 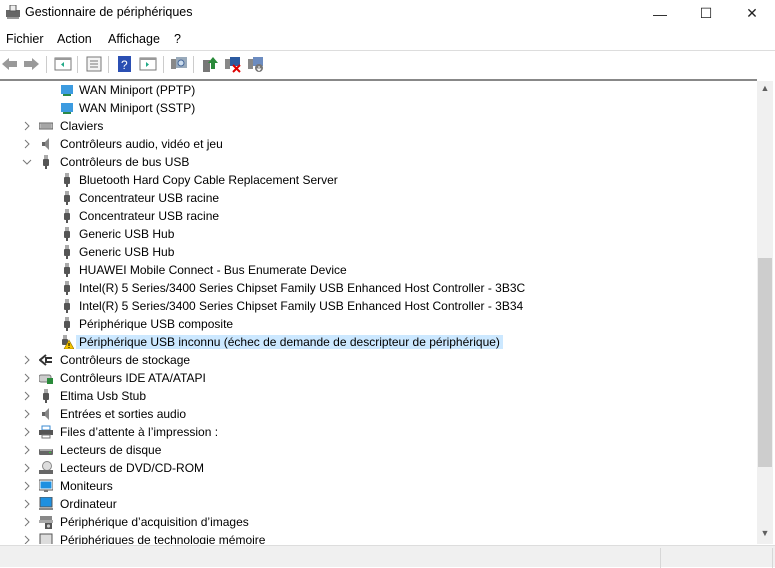 I want to click on disk-drive-icon, so click(x=46, y=452).